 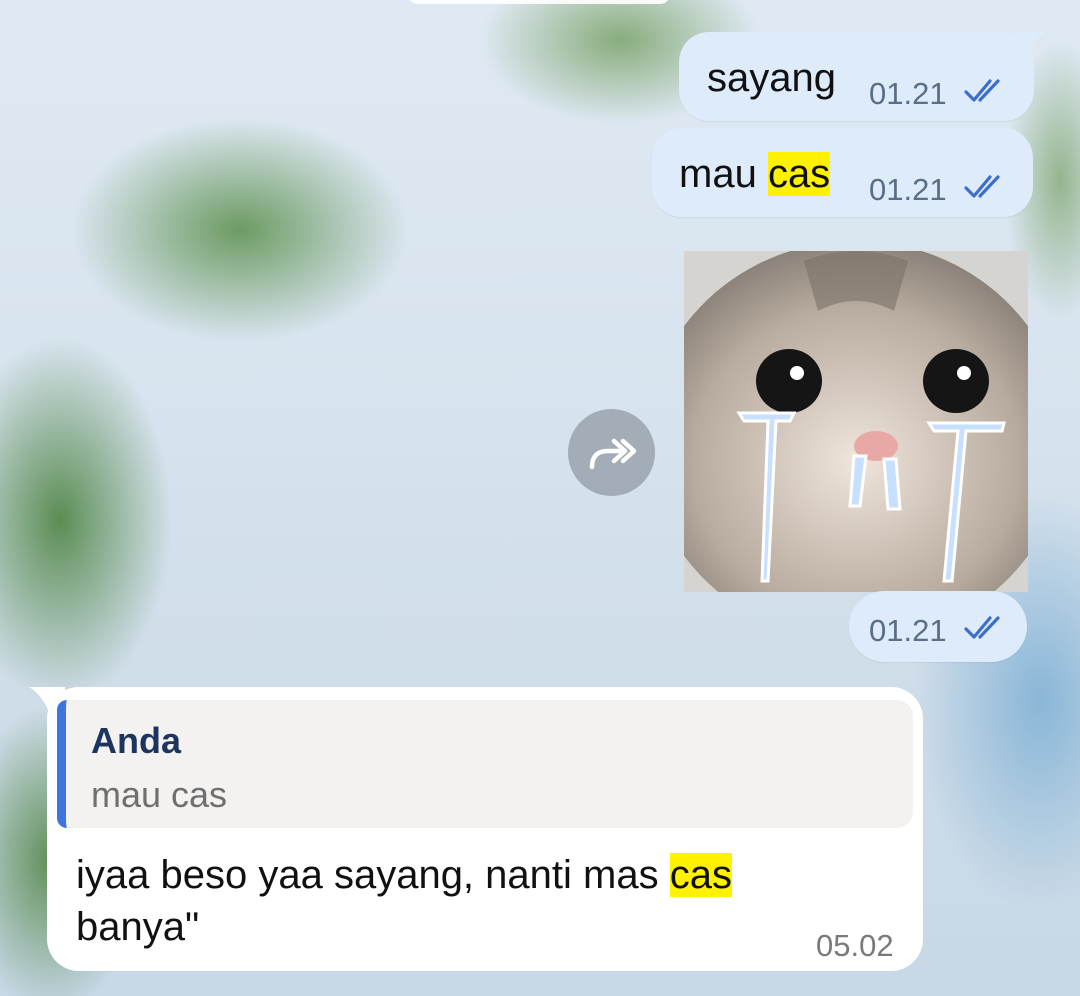 What do you see at coordinates (771, 78) in the screenshot?
I see `message-text: sayang` at bounding box center [771, 78].